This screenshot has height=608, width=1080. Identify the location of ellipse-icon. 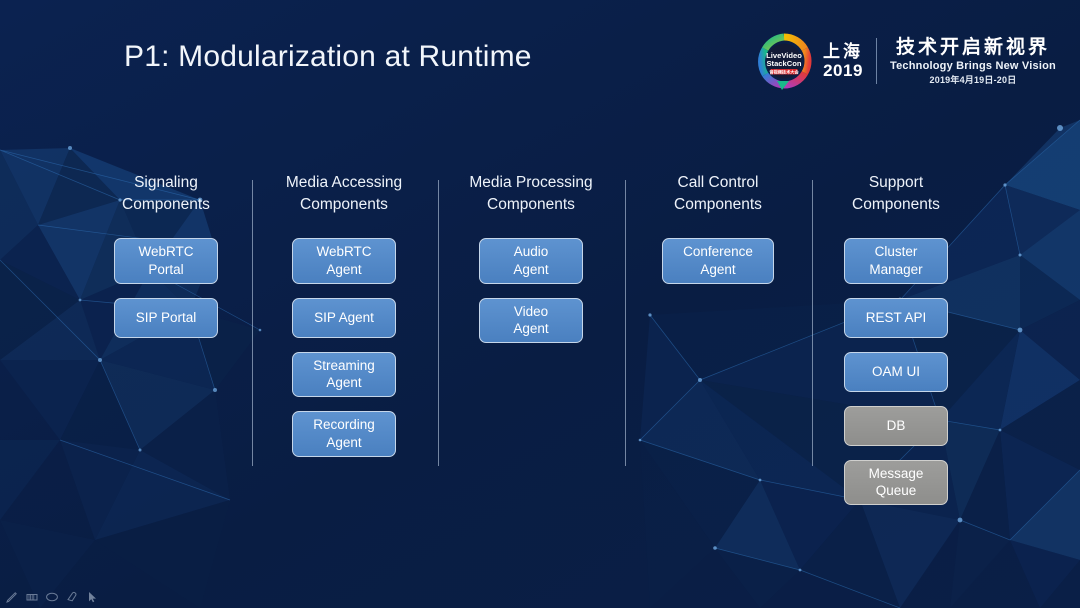
(51, 596).